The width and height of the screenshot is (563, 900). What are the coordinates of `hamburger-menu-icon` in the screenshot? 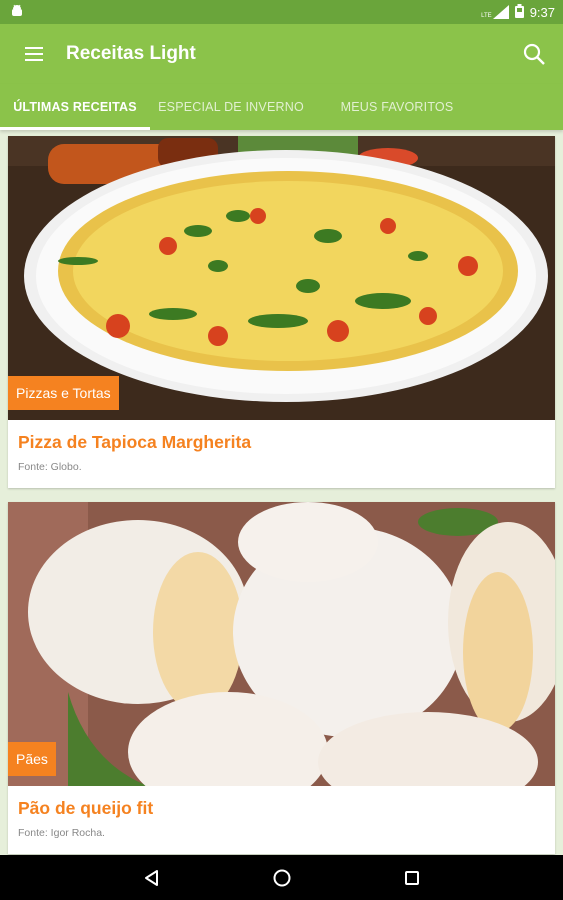 It's located at (34, 54).